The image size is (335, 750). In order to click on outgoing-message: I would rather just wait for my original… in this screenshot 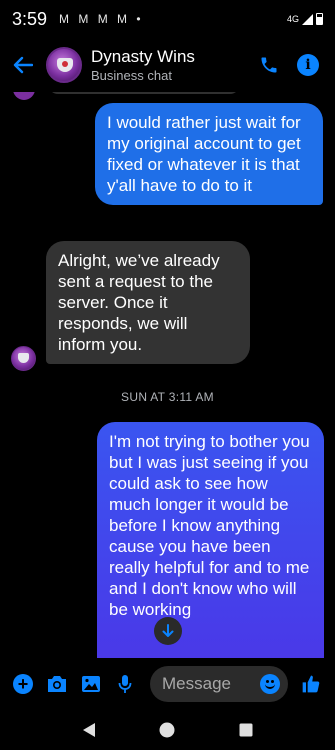, I will do `click(209, 154)`.